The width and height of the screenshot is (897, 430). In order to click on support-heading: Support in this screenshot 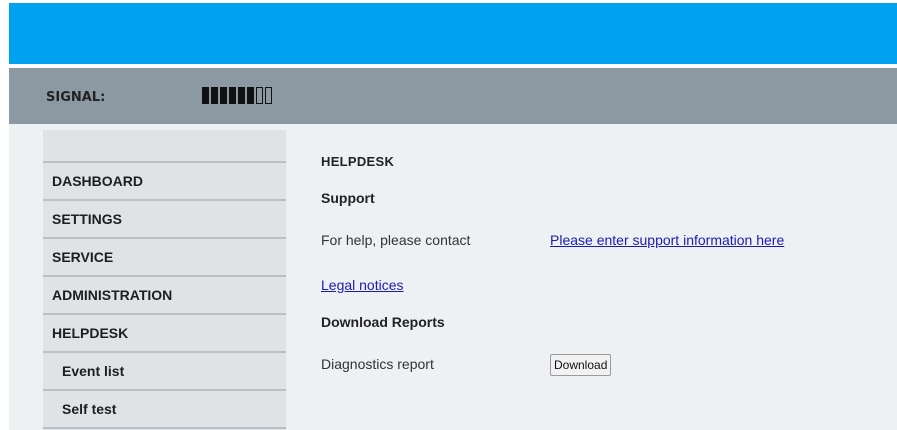, I will do `click(348, 198)`.